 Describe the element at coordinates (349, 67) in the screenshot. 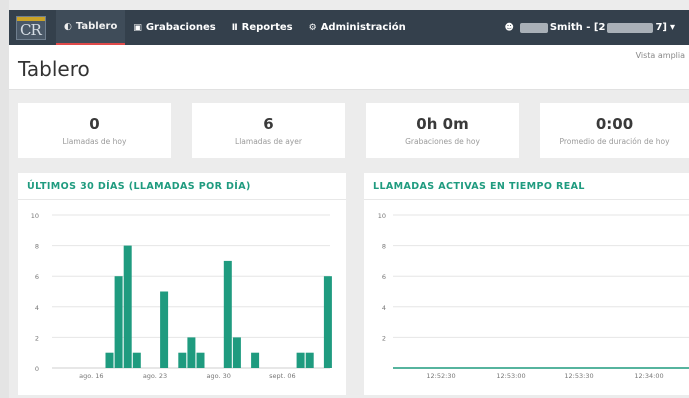

I see `page-header: Tablero Vista amplia` at that location.